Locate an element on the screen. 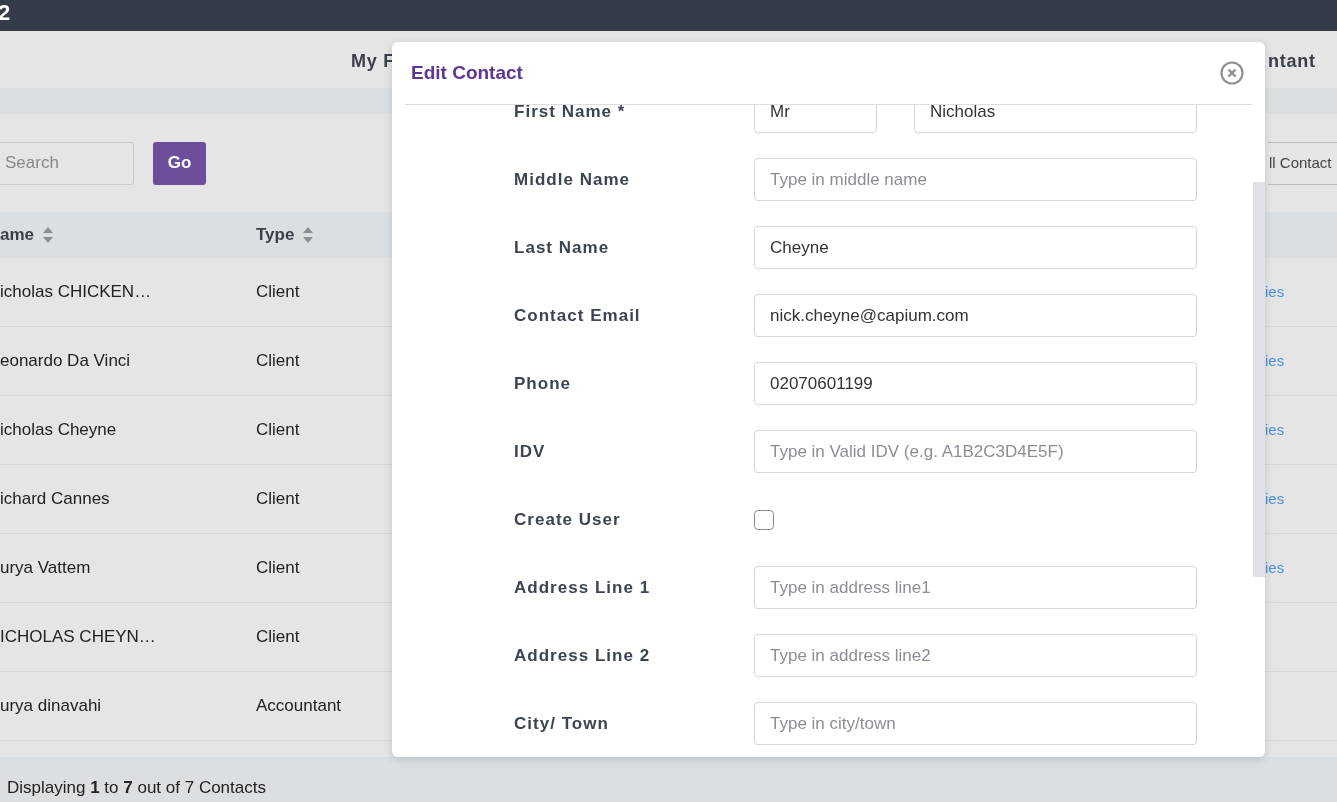 This screenshot has height=802, width=1337. field-label: City/ Town is located at coordinates (562, 723).